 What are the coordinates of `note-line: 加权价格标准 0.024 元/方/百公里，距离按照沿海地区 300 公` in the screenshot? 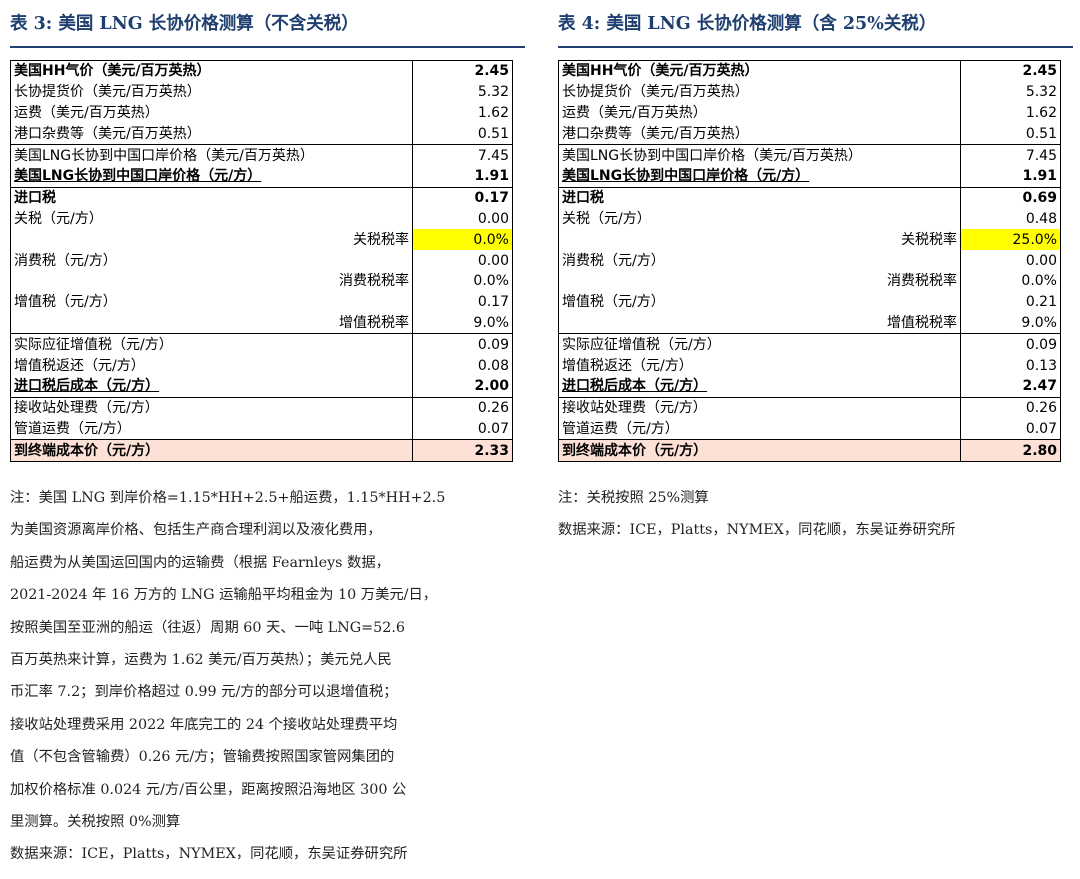 It's located at (208, 789).